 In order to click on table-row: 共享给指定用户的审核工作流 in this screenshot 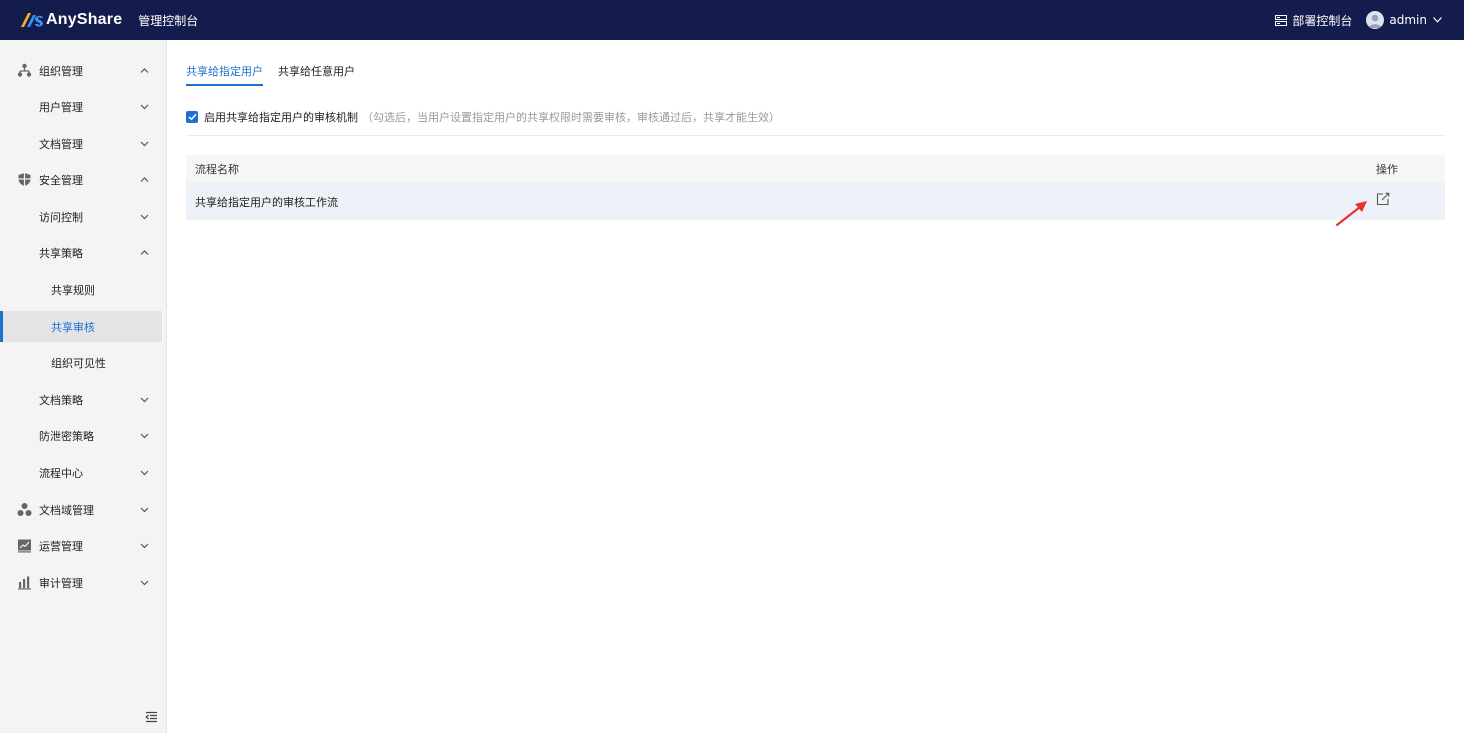, I will do `click(815, 201)`.